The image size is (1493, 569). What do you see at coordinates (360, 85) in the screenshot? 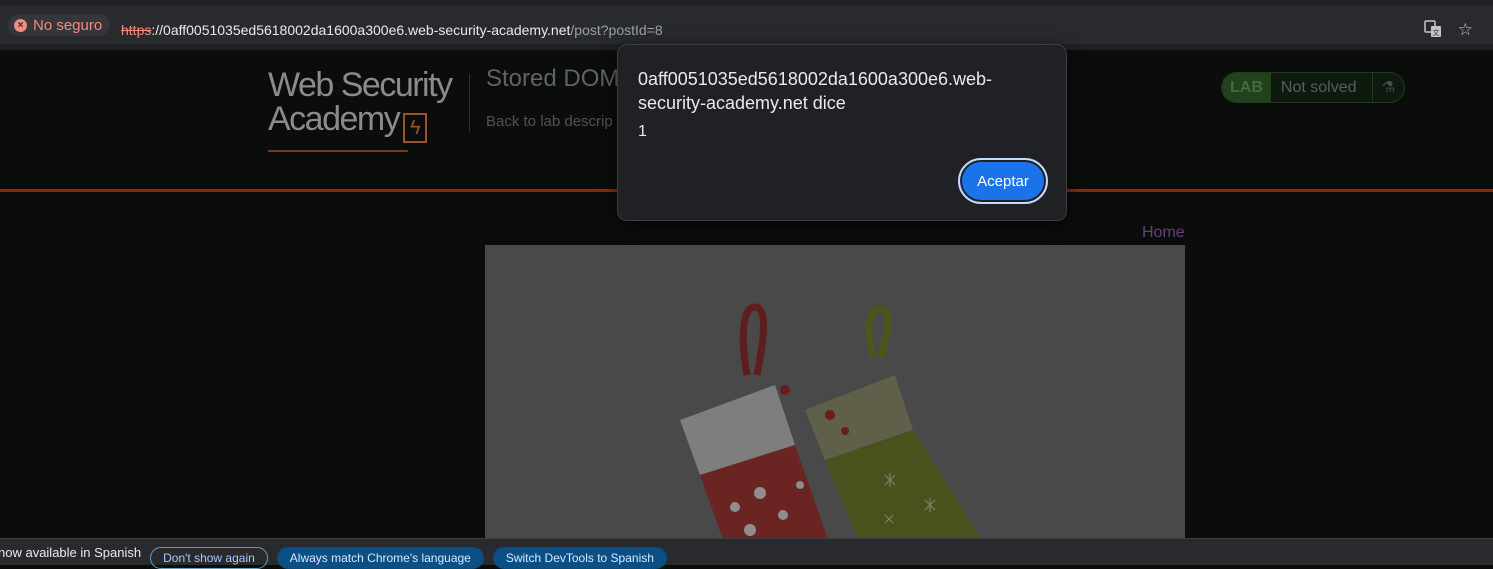
I see `logo-line1: Web Security` at bounding box center [360, 85].